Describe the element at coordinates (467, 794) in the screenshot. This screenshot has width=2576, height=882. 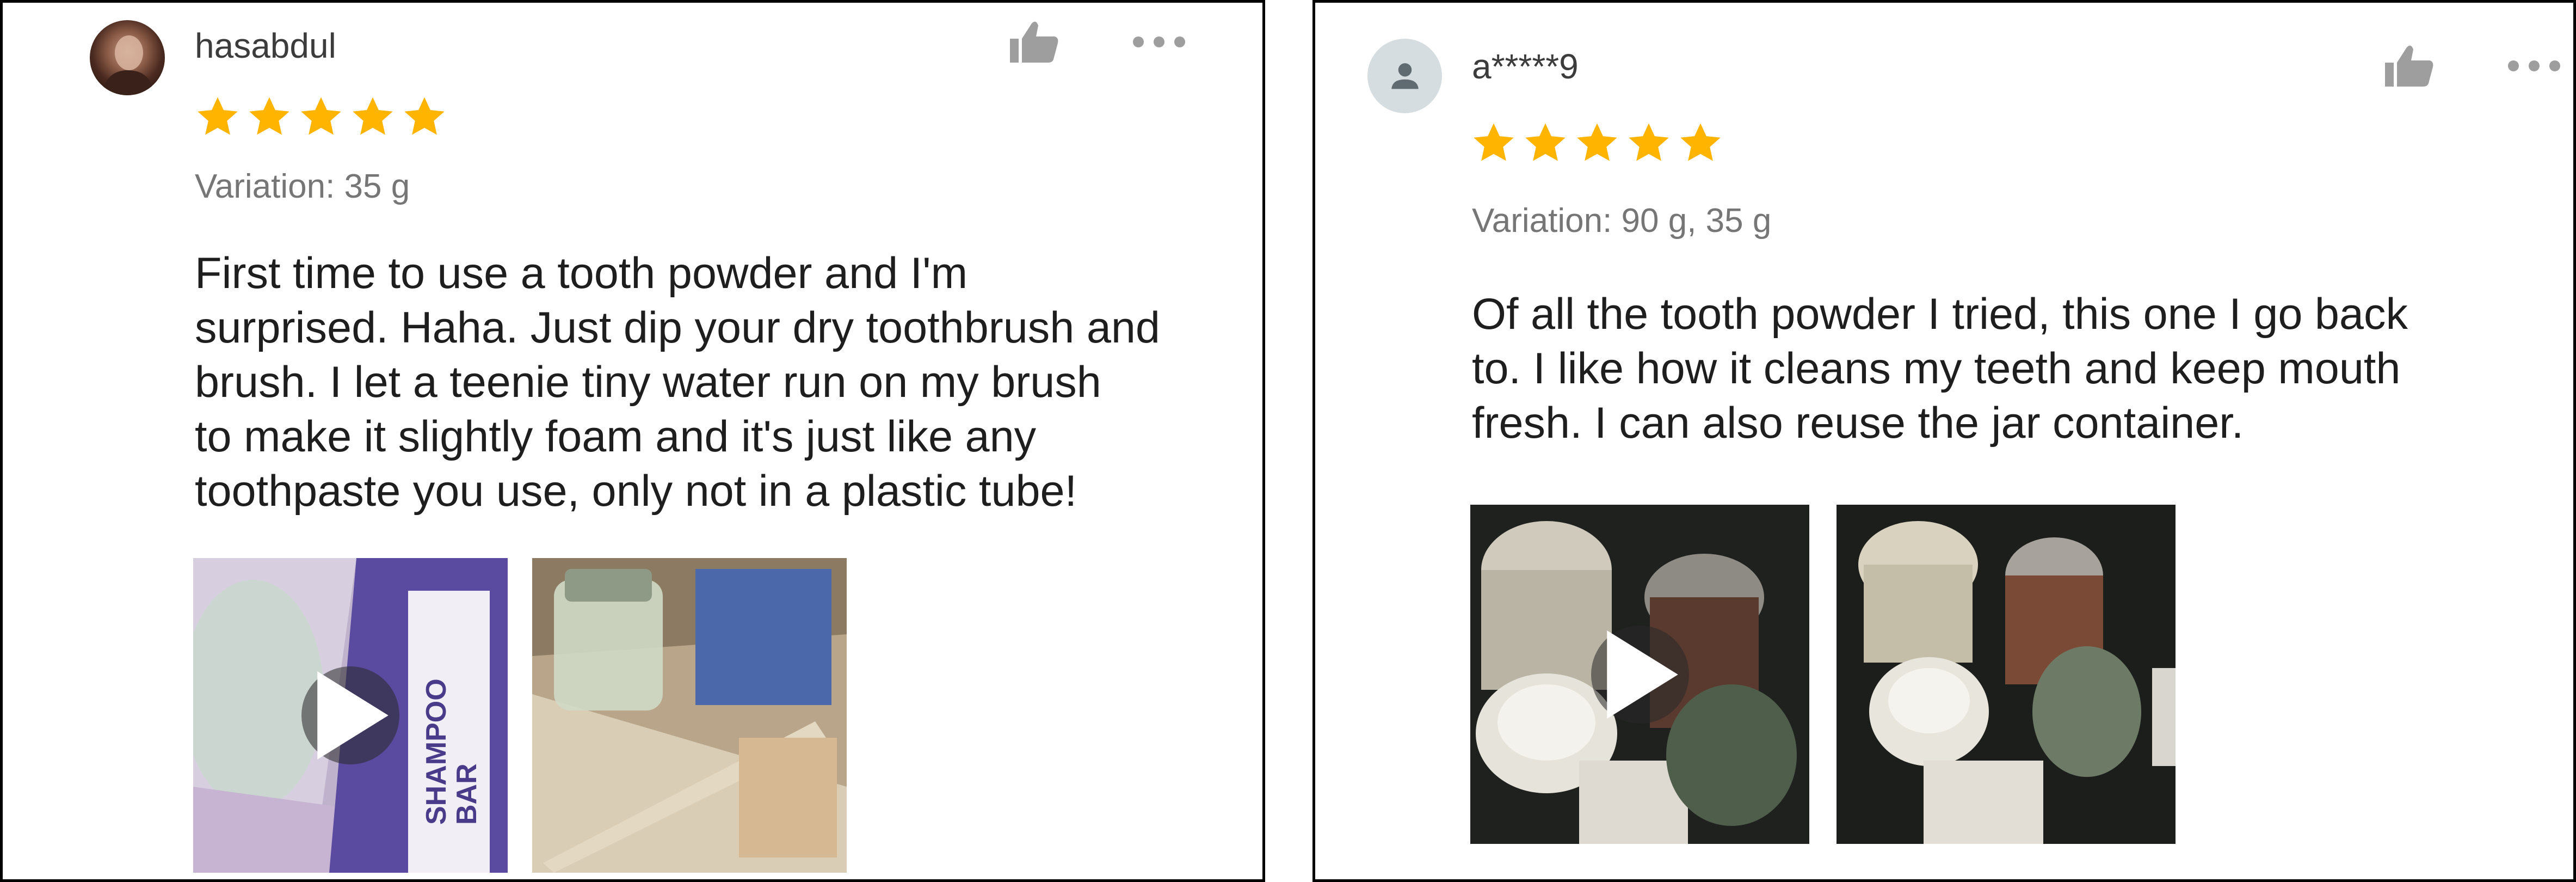
I see `product-label-line: BAR` at that location.